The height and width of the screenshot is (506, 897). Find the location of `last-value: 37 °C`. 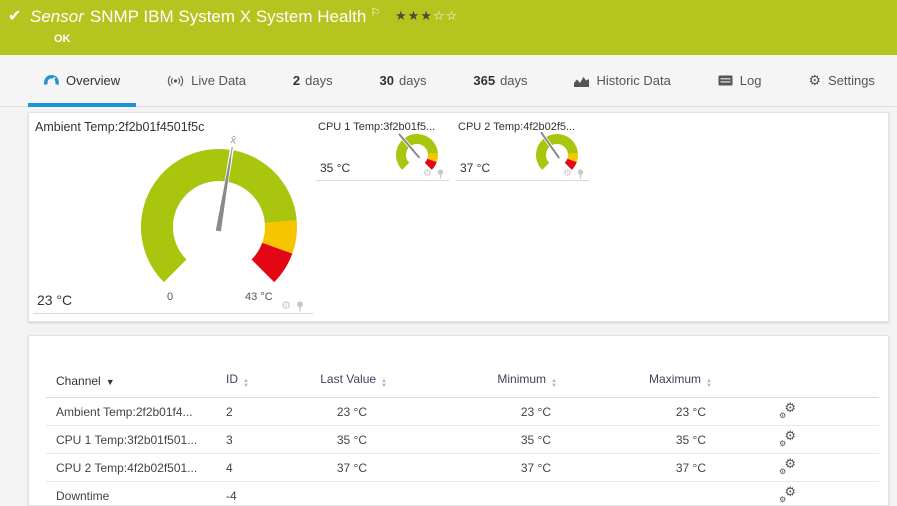

last-value: 37 °C is located at coordinates (351, 467).